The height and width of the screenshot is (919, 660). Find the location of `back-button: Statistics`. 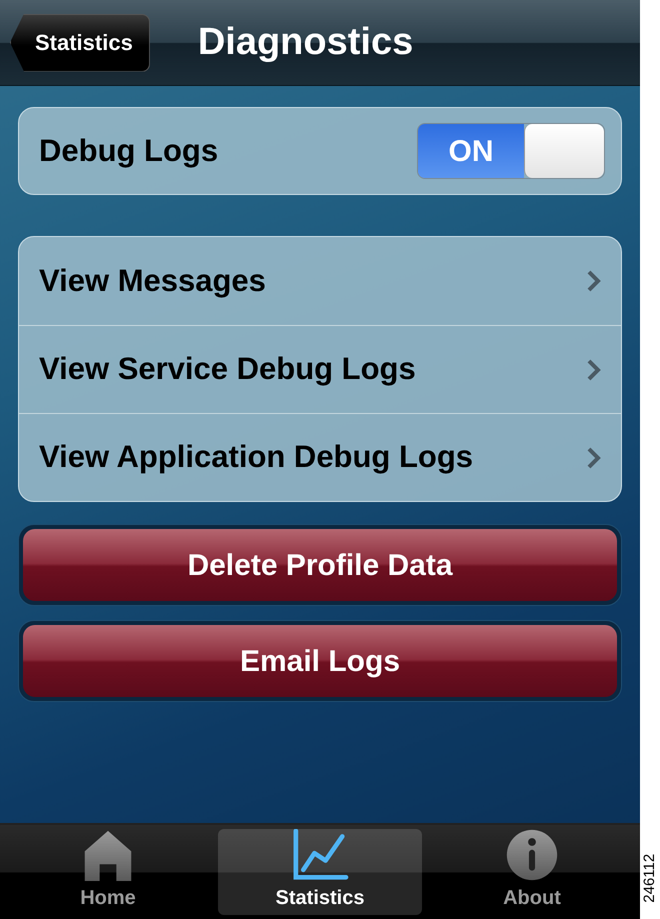

back-button: Statistics is located at coordinates (80, 43).